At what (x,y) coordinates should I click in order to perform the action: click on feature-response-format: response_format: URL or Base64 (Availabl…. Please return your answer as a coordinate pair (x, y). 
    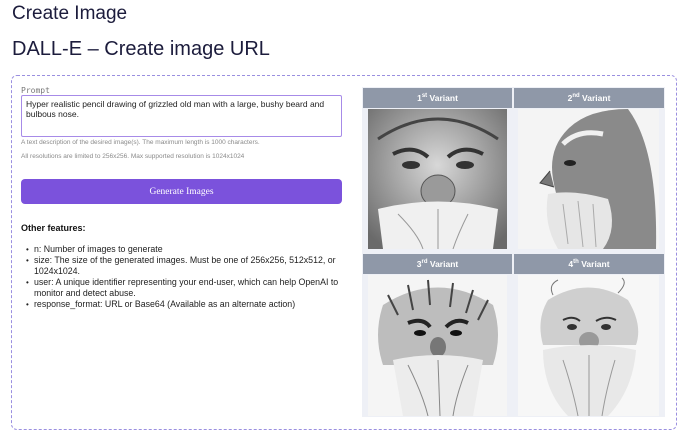
    Looking at the image, I should click on (186, 304).